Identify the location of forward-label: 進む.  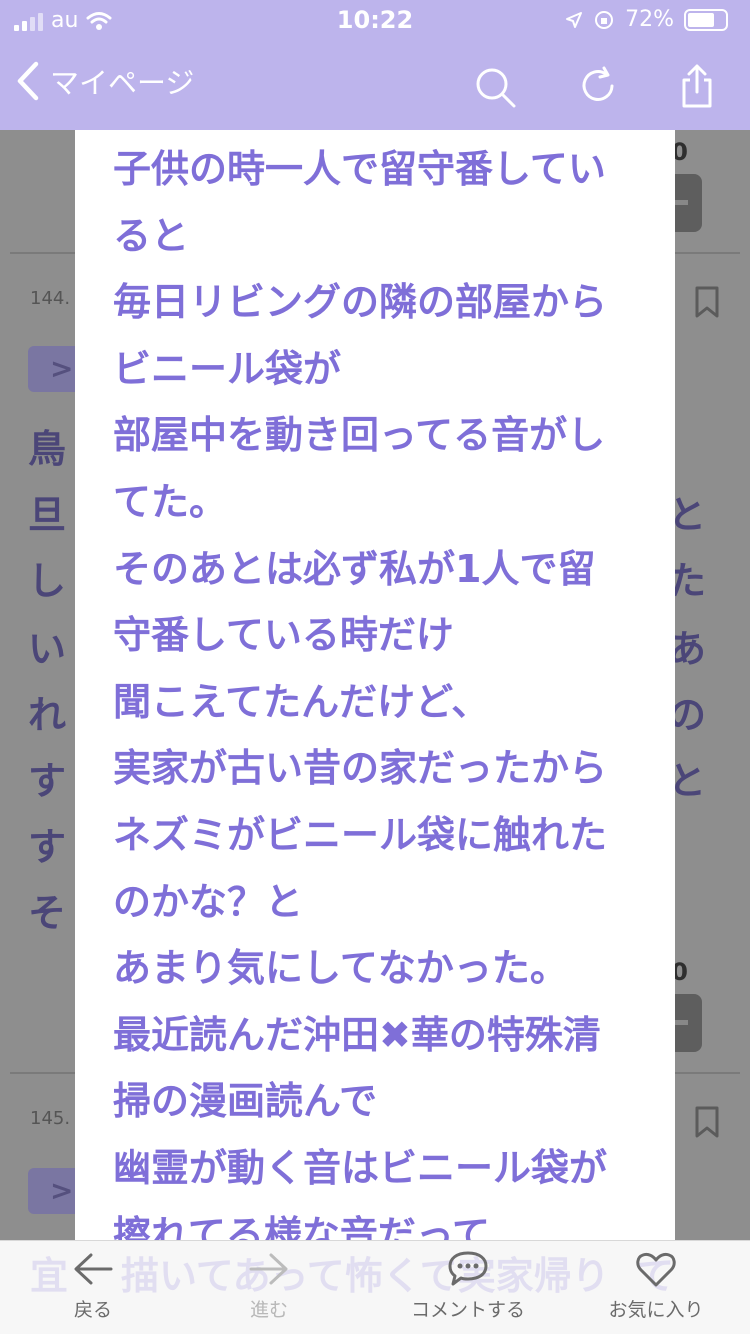
(268, 1310).